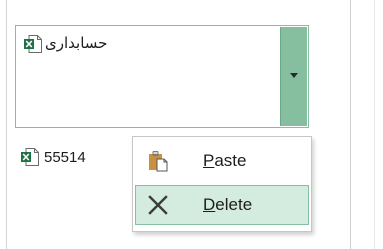 This screenshot has height=249, width=383. I want to click on menu-item-paste: Paste, so click(222, 161).